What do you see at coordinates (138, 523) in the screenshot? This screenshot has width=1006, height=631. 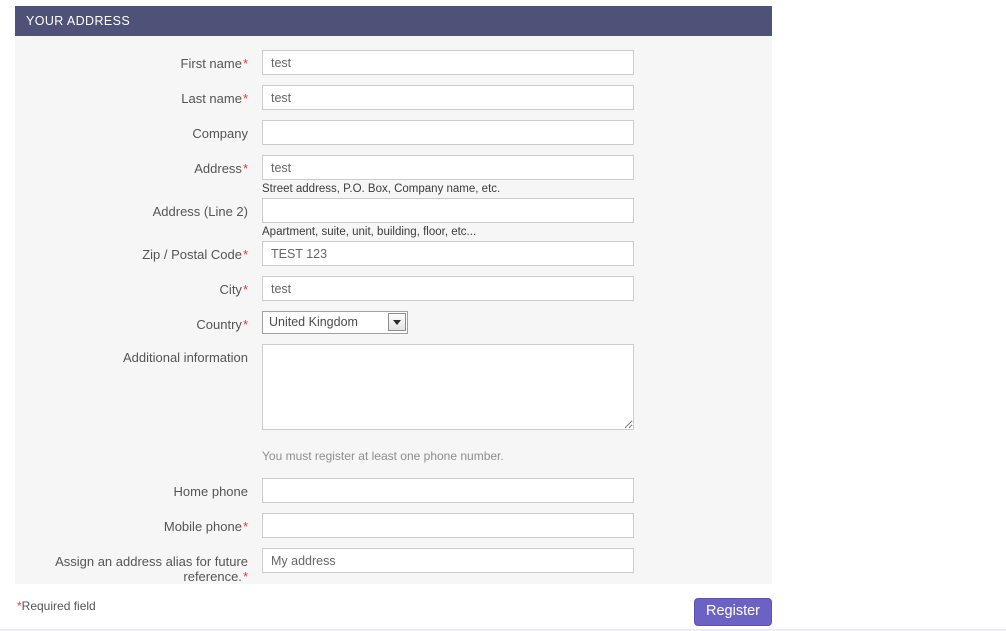 I see `label-mobile-phone: Mobile phone*` at bounding box center [138, 523].